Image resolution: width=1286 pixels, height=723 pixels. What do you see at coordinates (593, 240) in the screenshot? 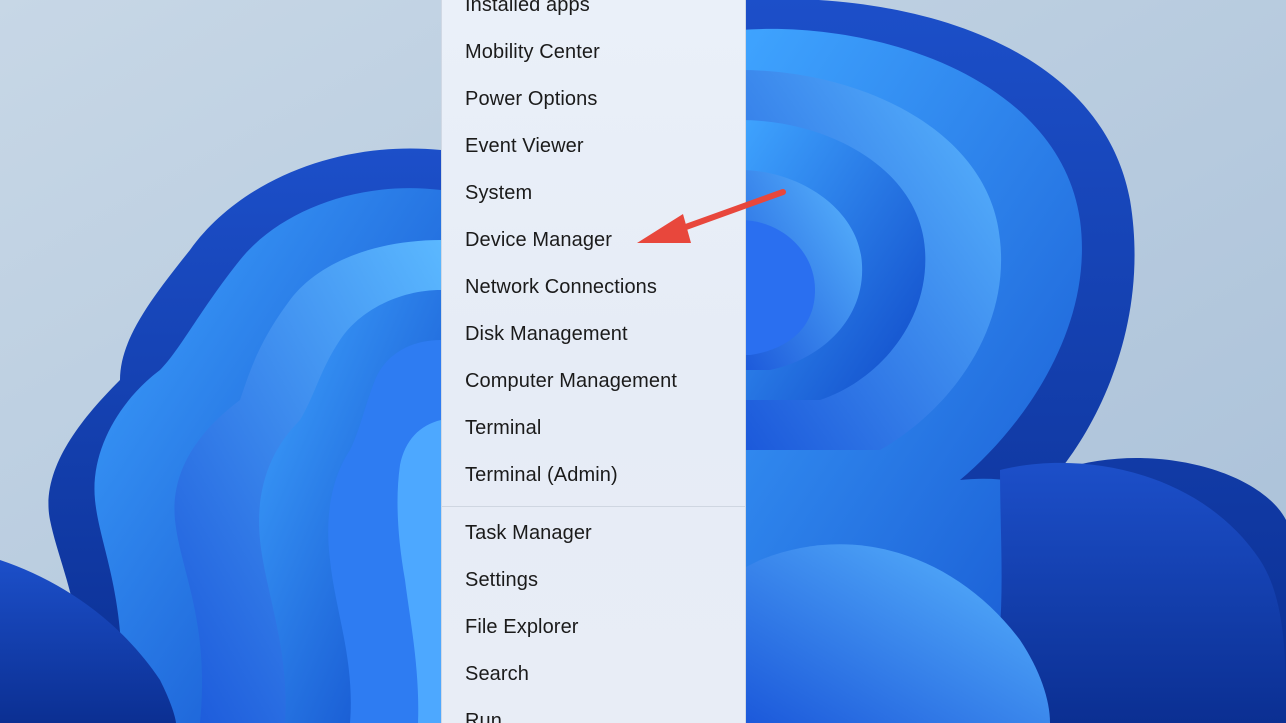
I see `menu-item-device-manager: Device Manager` at bounding box center [593, 240].